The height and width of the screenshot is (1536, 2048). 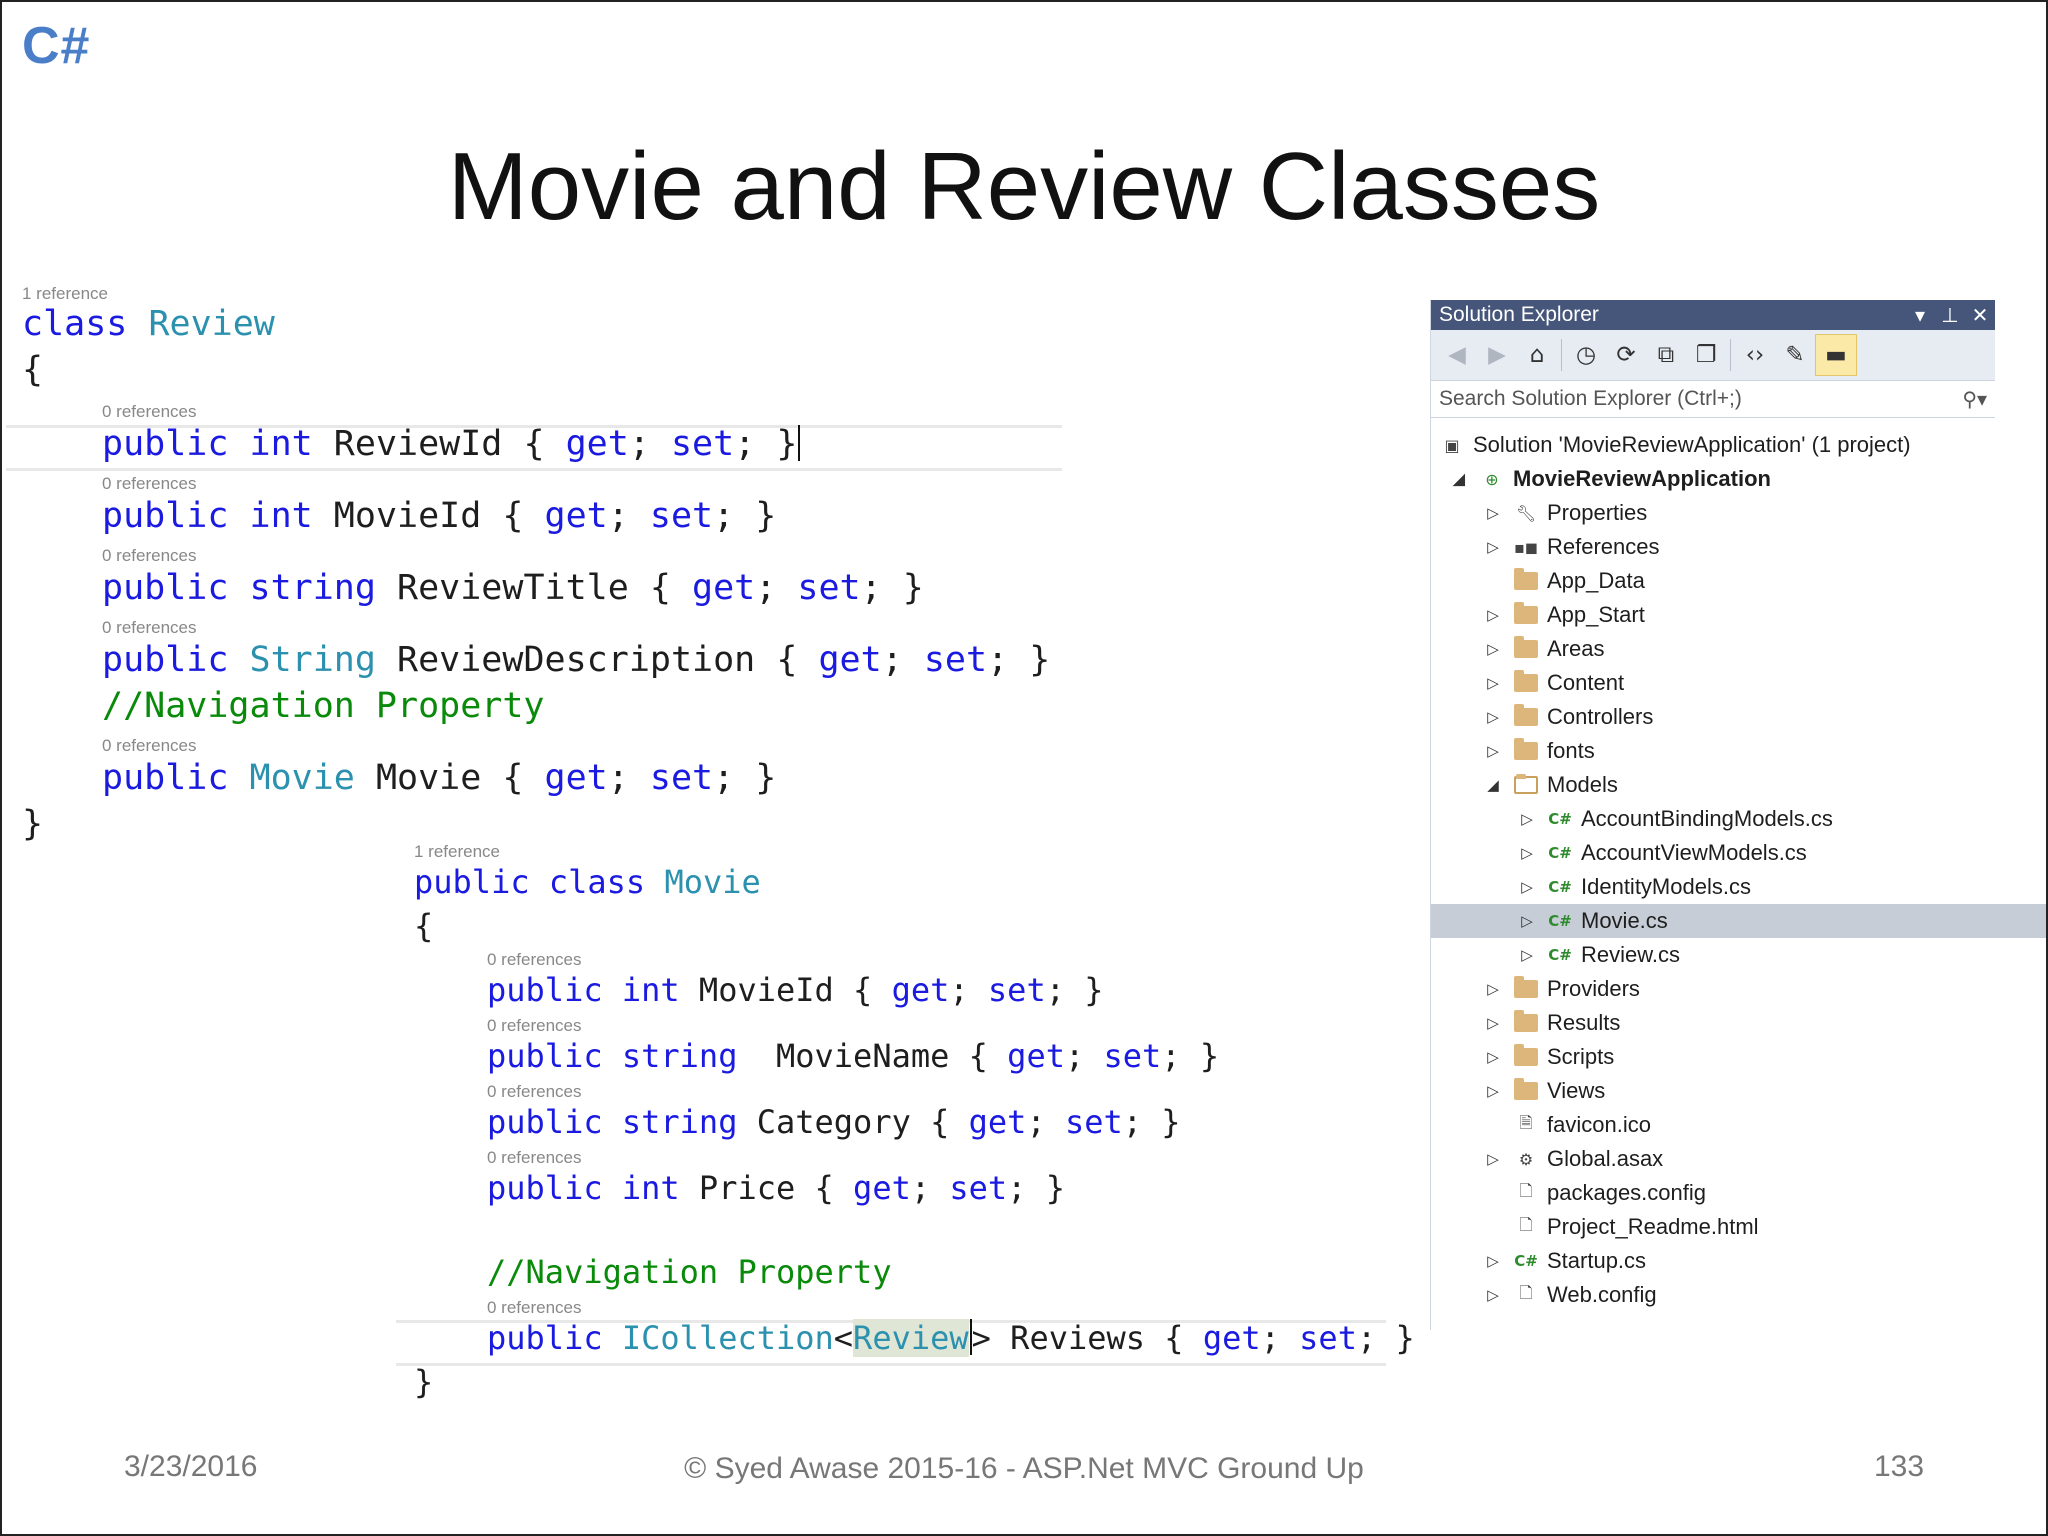 What do you see at coordinates (75, 324) in the screenshot?
I see `keyword-class: class` at bounding box center [75, 324].